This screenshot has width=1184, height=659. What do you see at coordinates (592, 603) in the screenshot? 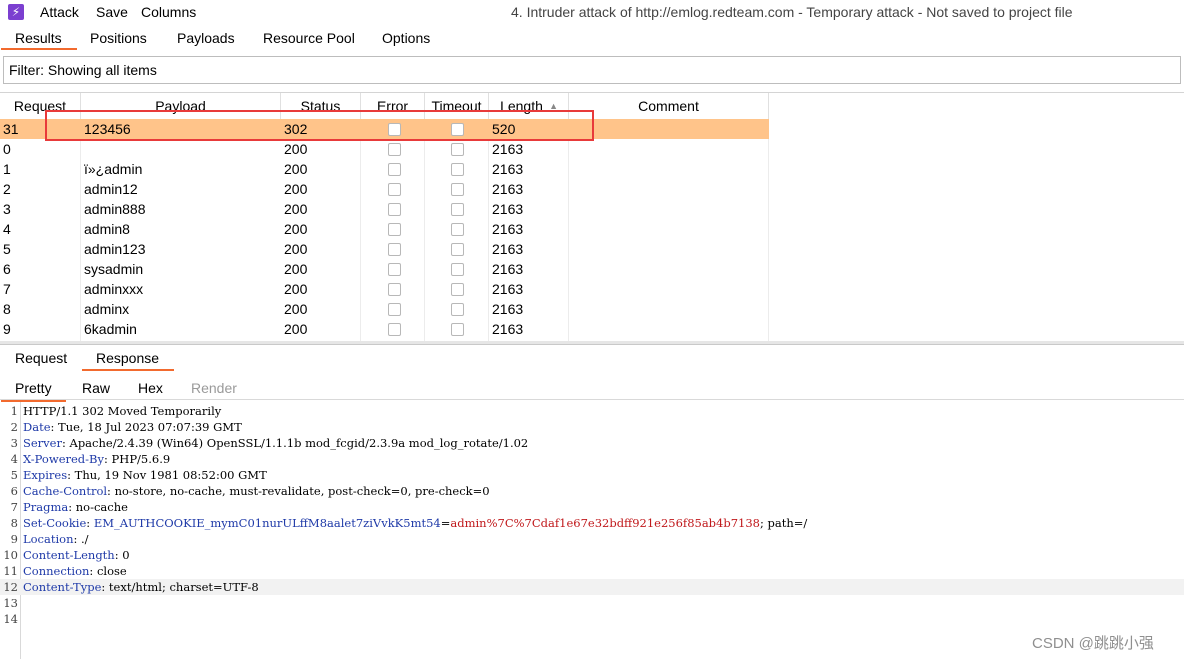
I see `code-line: 13` at bounding box center [592, 603].